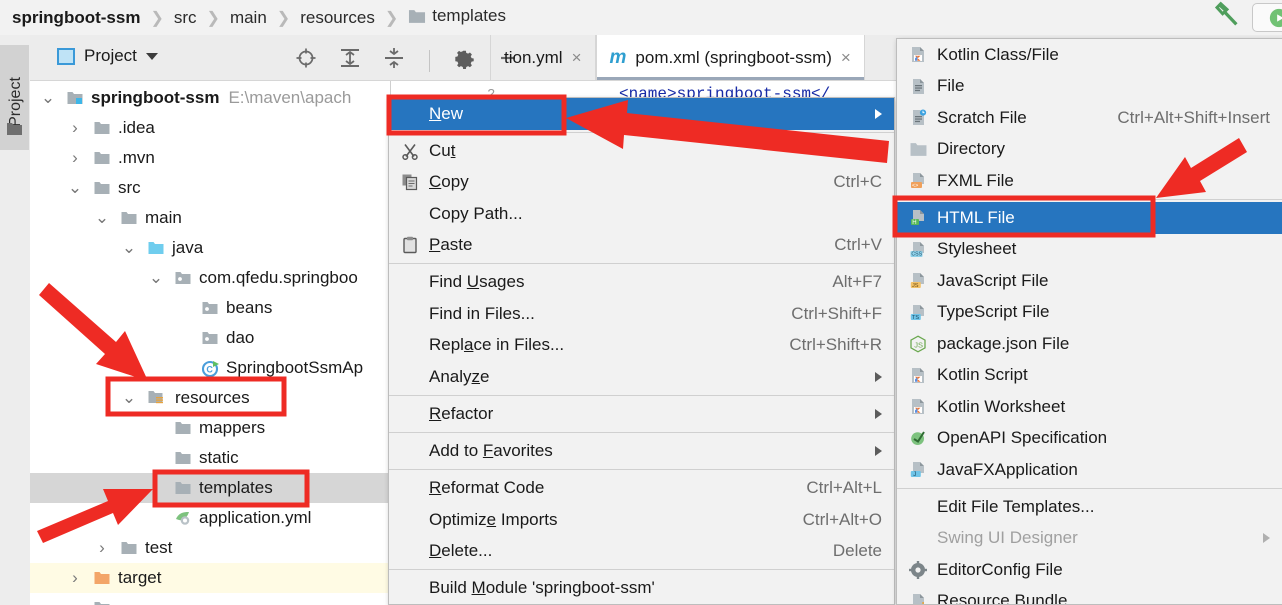  Describe the element at coordinates (185, 18) in the screenshot. I see `breadcrumb-item-src: src` at that location.